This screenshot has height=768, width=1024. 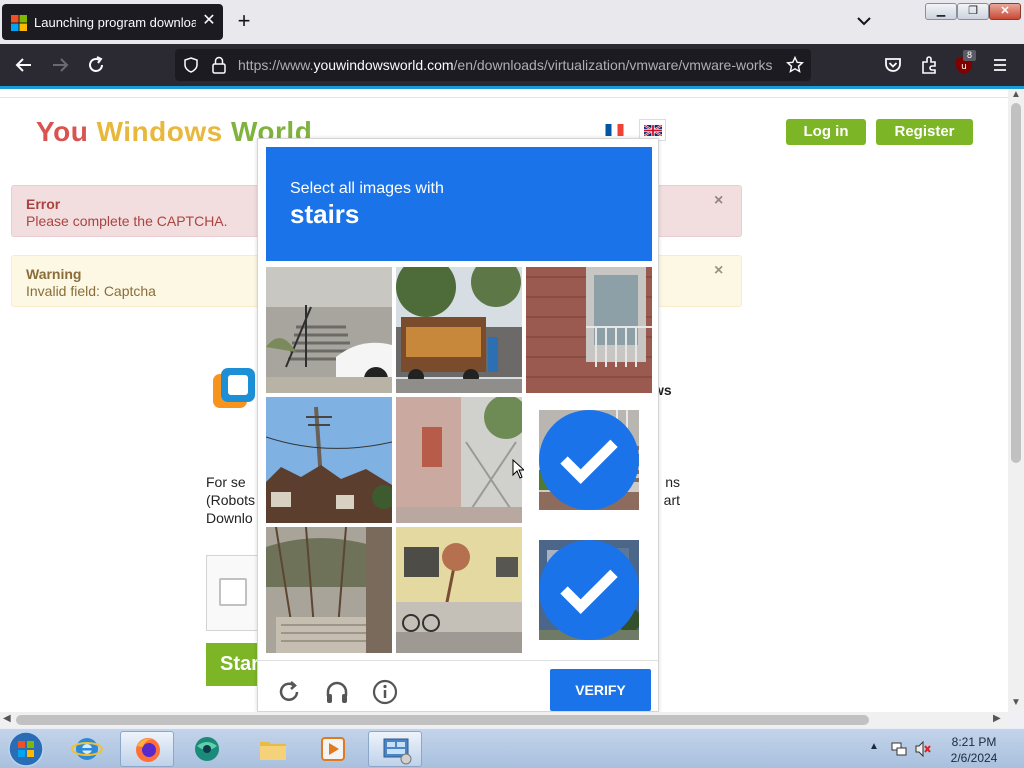 What do you see at coordinates (244, 21) in the screenshot?
I see `new-tab-icon: +` at bounding box center [244, 21].